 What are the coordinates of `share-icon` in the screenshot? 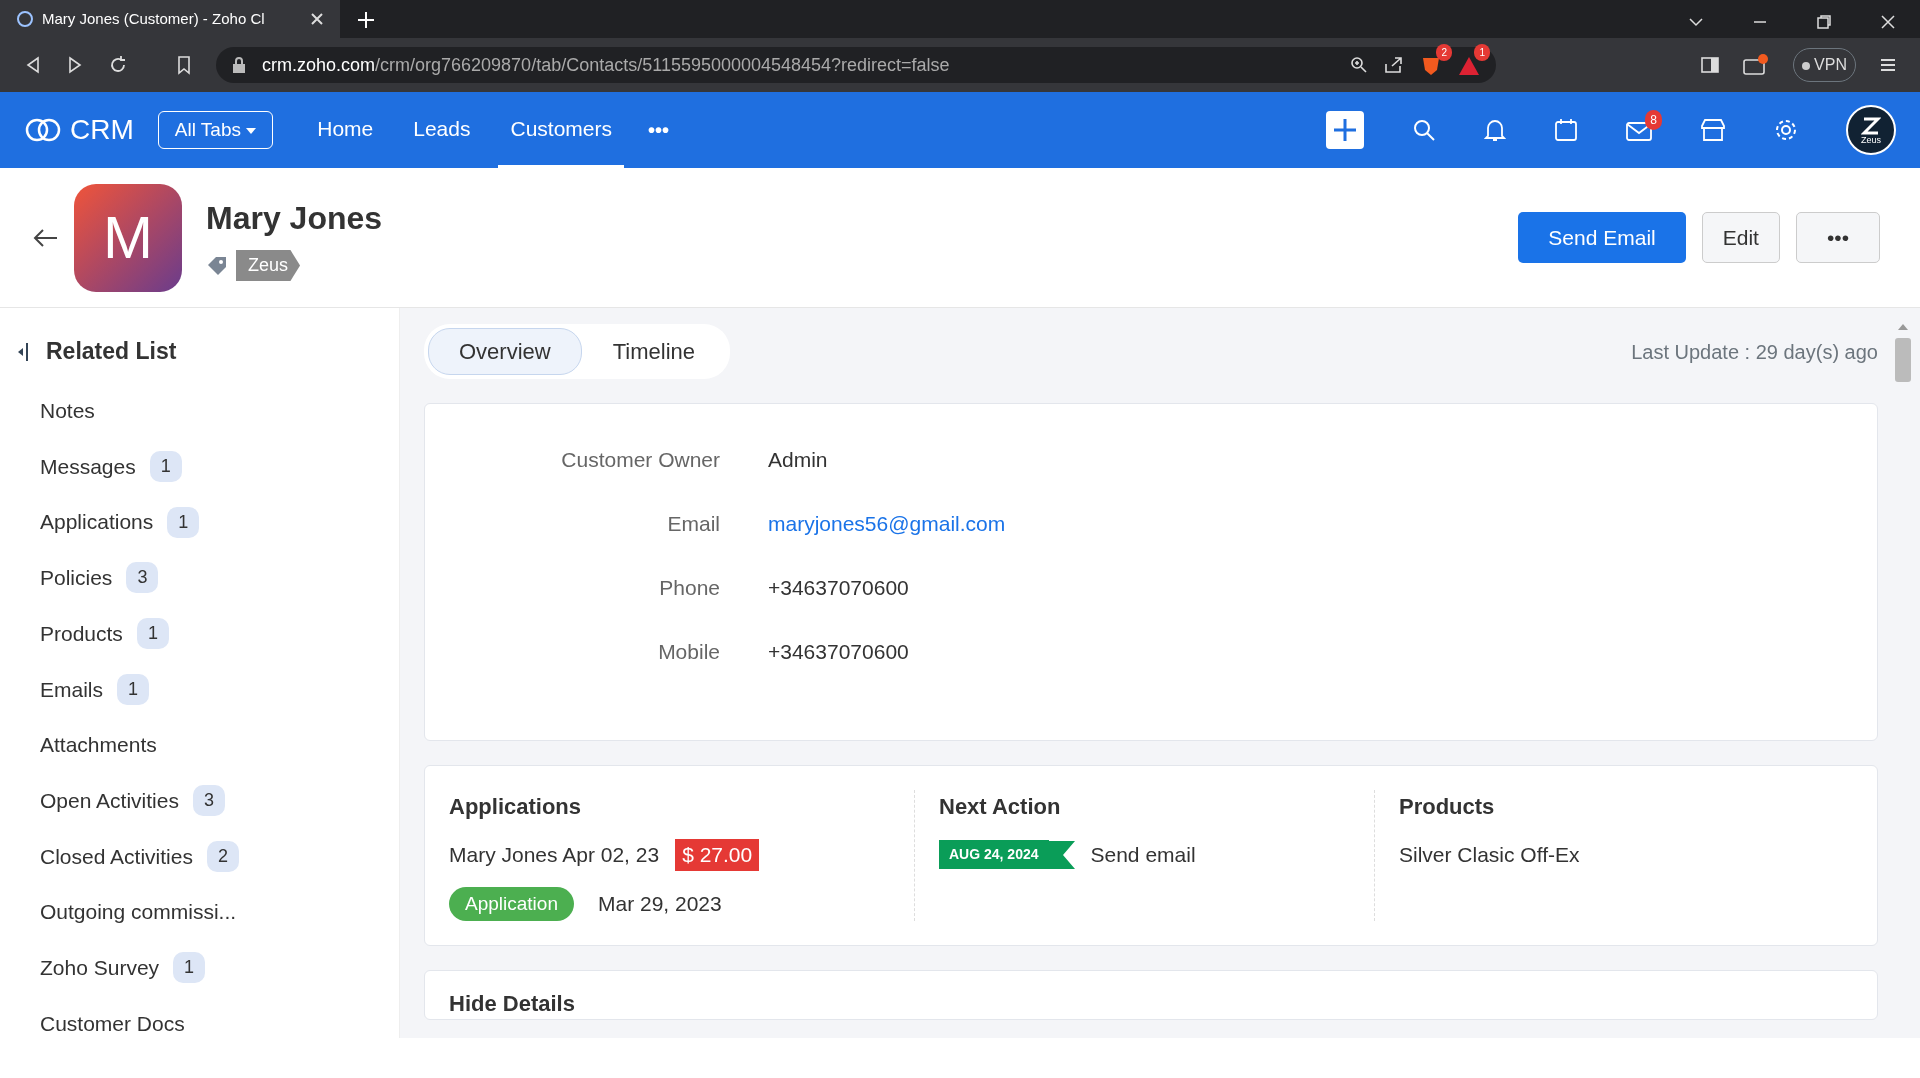 It's located at (1394, 65).